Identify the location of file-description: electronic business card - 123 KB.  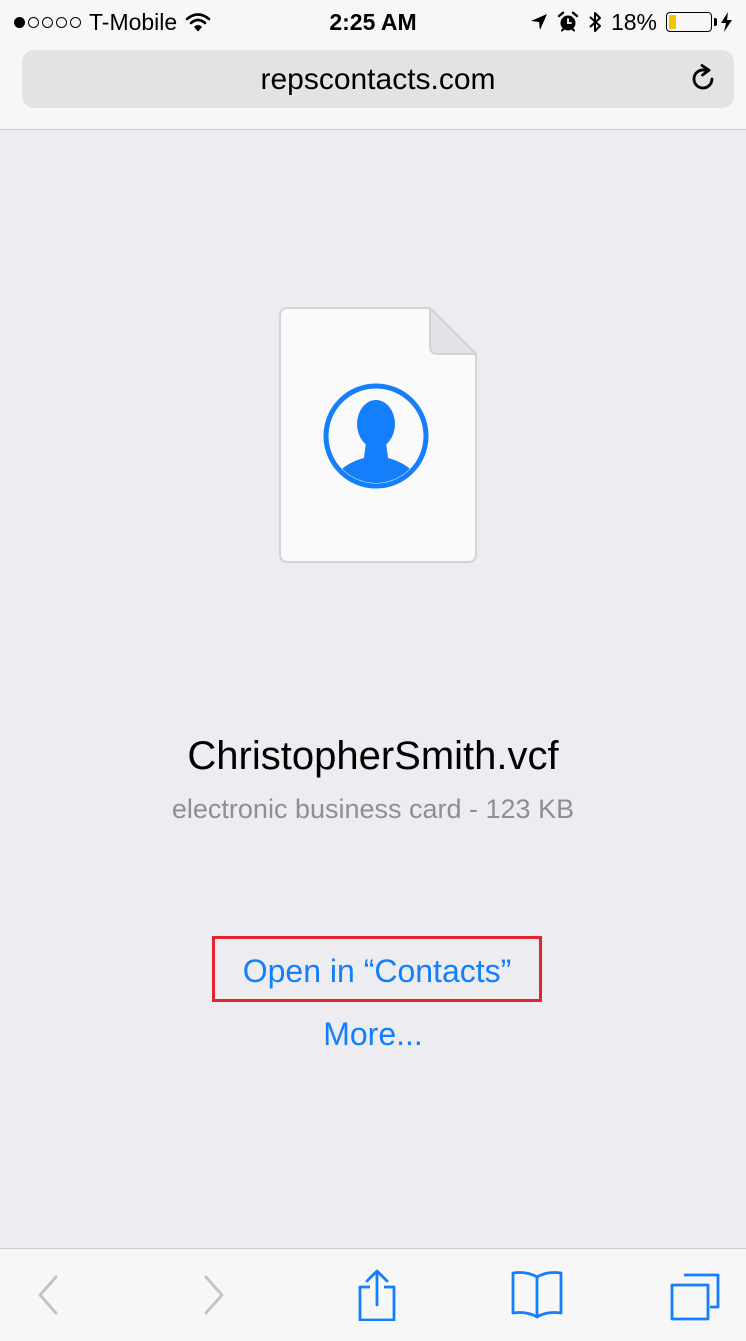
(373, 809).